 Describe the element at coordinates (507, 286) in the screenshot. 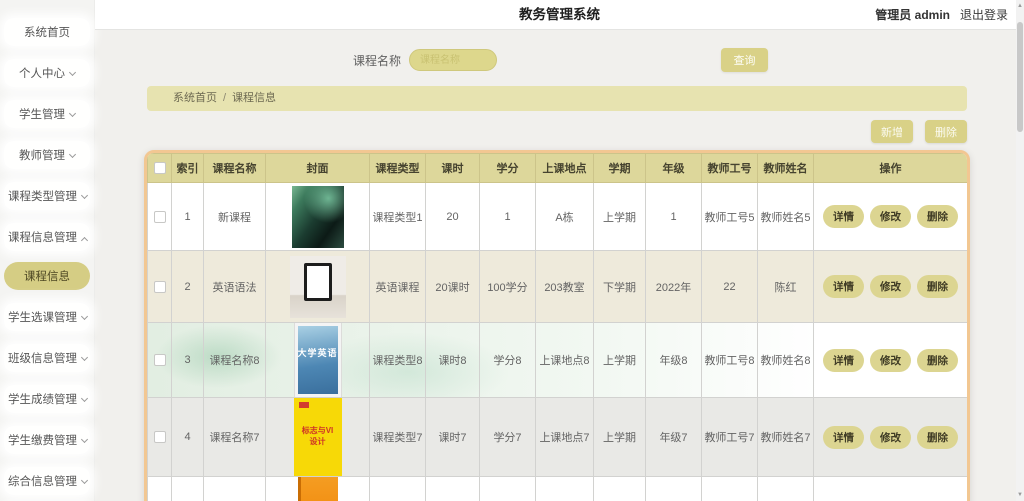

I see `cell: 100学分` at that location.